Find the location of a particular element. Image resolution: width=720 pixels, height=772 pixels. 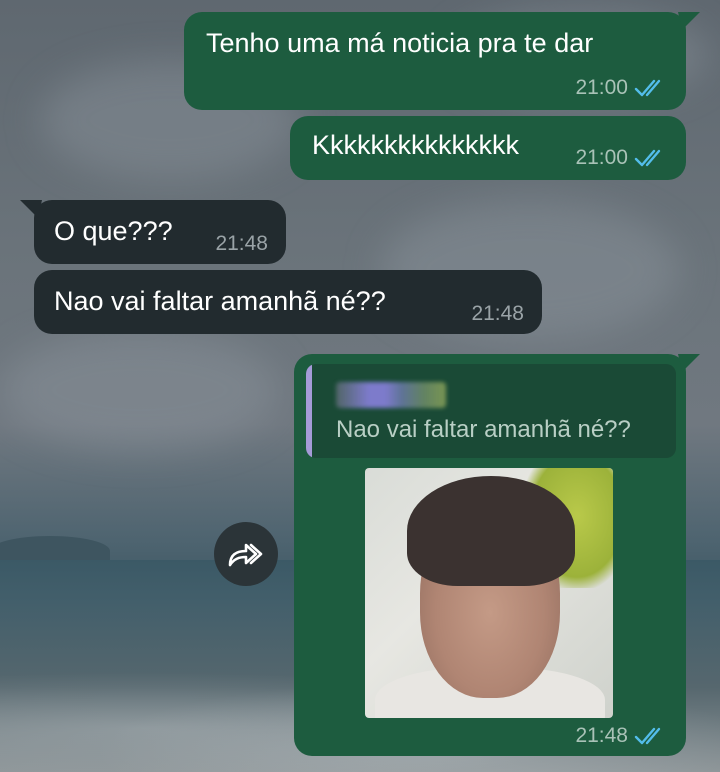

forward-arrow-icon is located at coordinates (245, 555).